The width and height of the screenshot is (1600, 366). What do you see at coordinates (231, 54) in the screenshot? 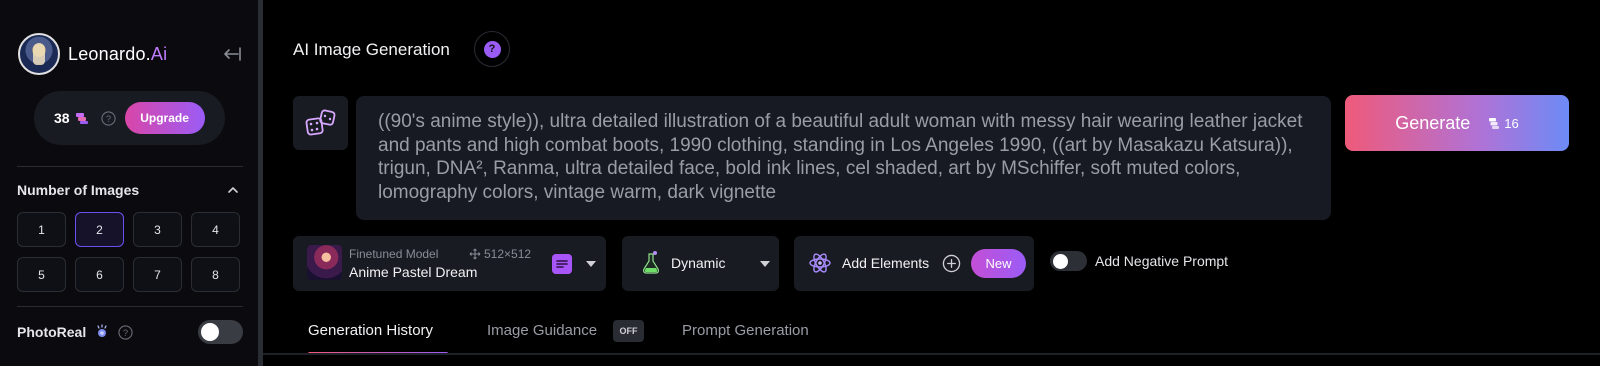
I see `collapse-sidebar-icon` at bounding box center [231, 54].